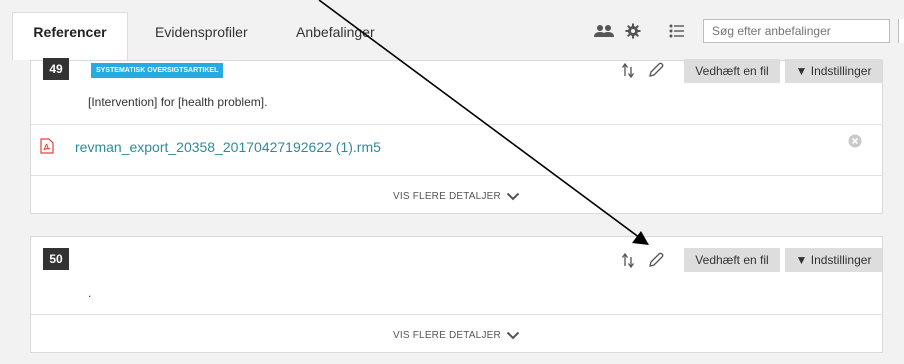 The image size is (904, 364). What do you see at coordinates (604, 31) in the screenshot?
I see `users-icon` at bounding box center [604, 31].